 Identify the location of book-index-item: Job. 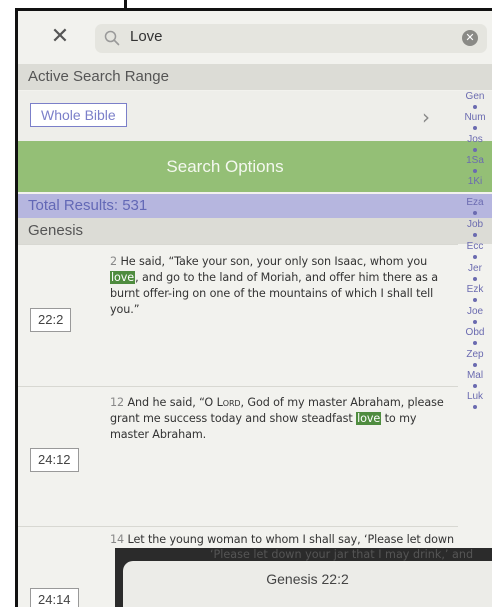
(475, 224).